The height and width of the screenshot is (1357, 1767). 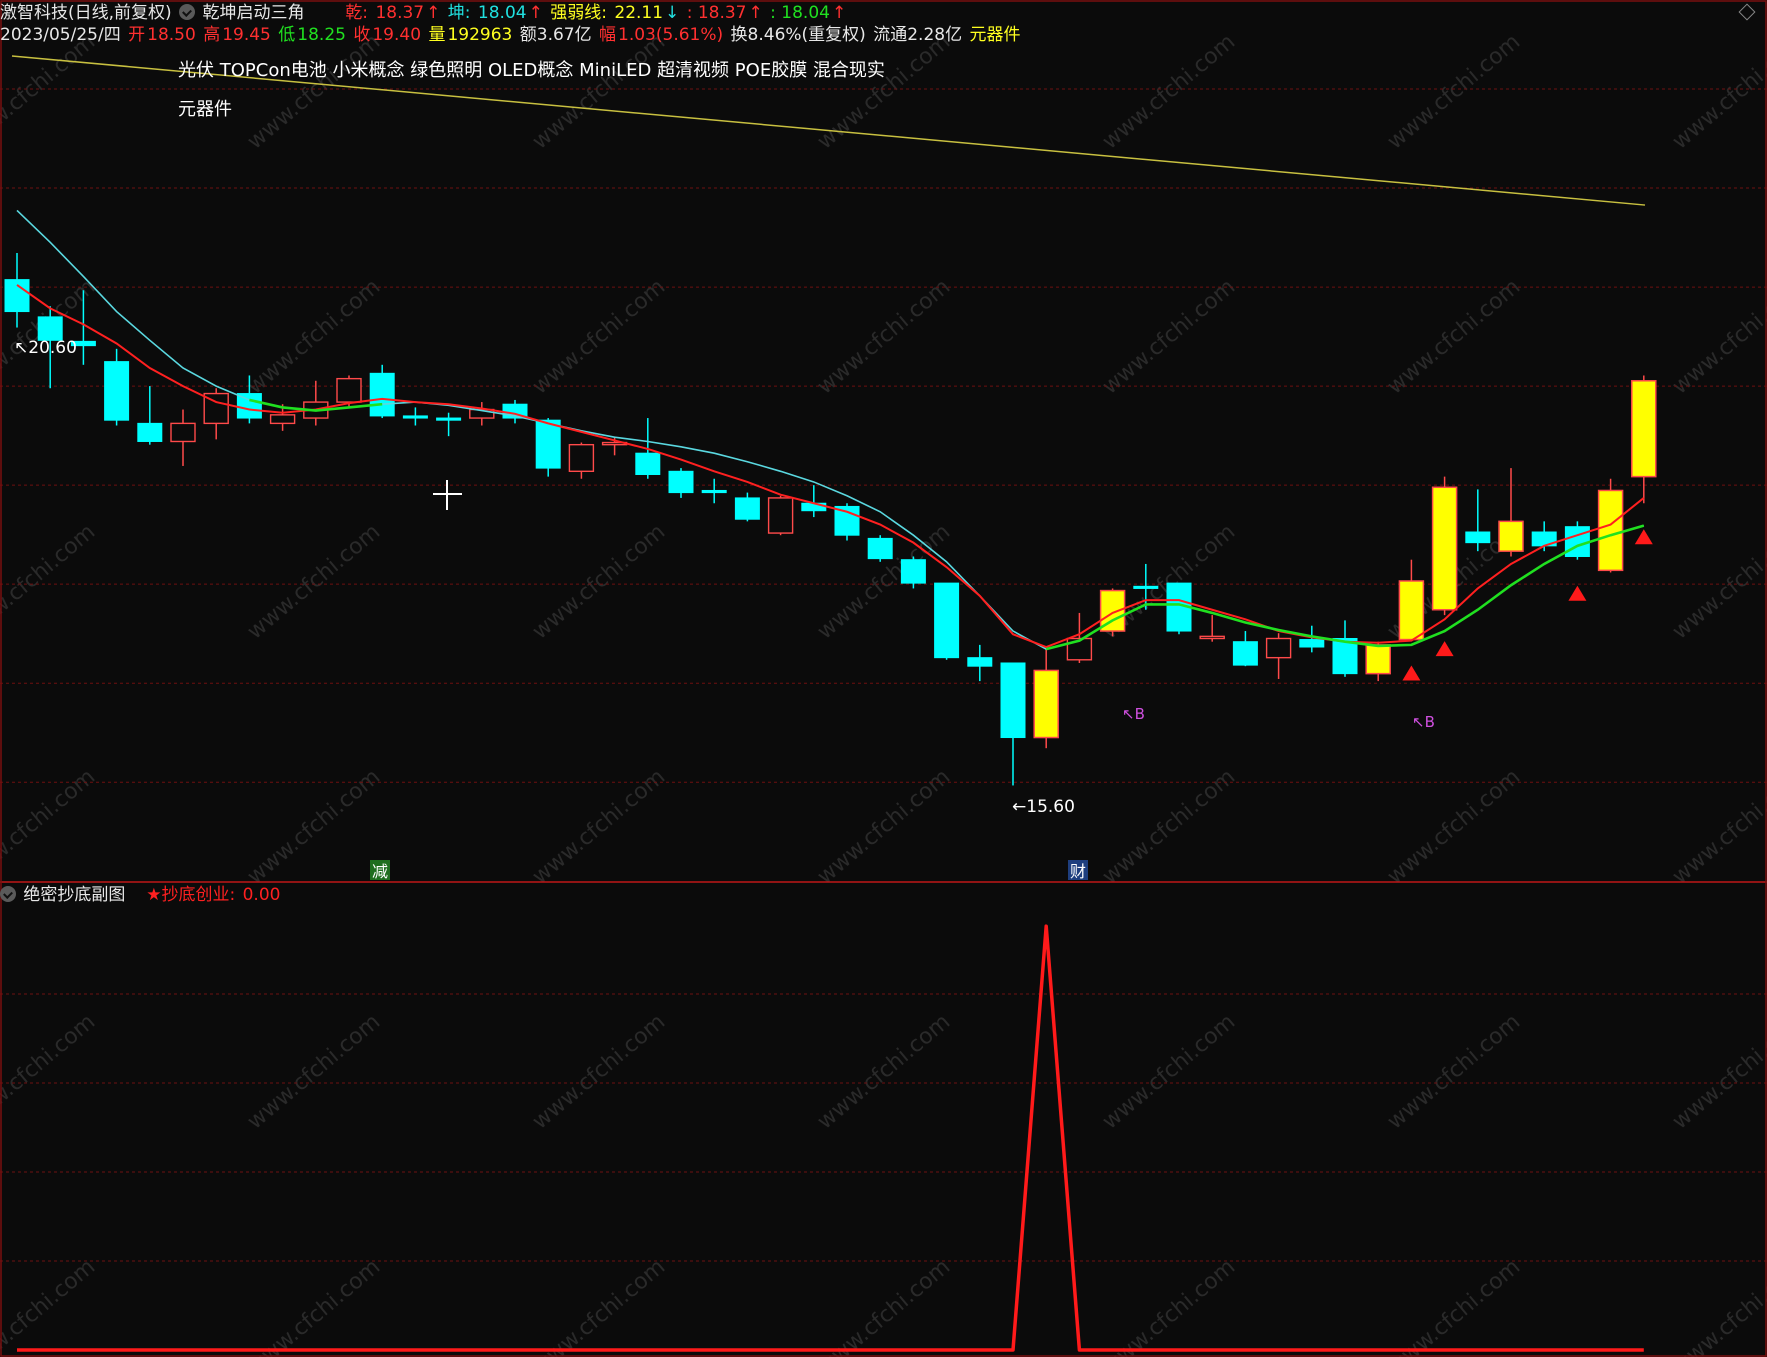 I want to click on sector-value: 元器件, so click(x=995, y=35).